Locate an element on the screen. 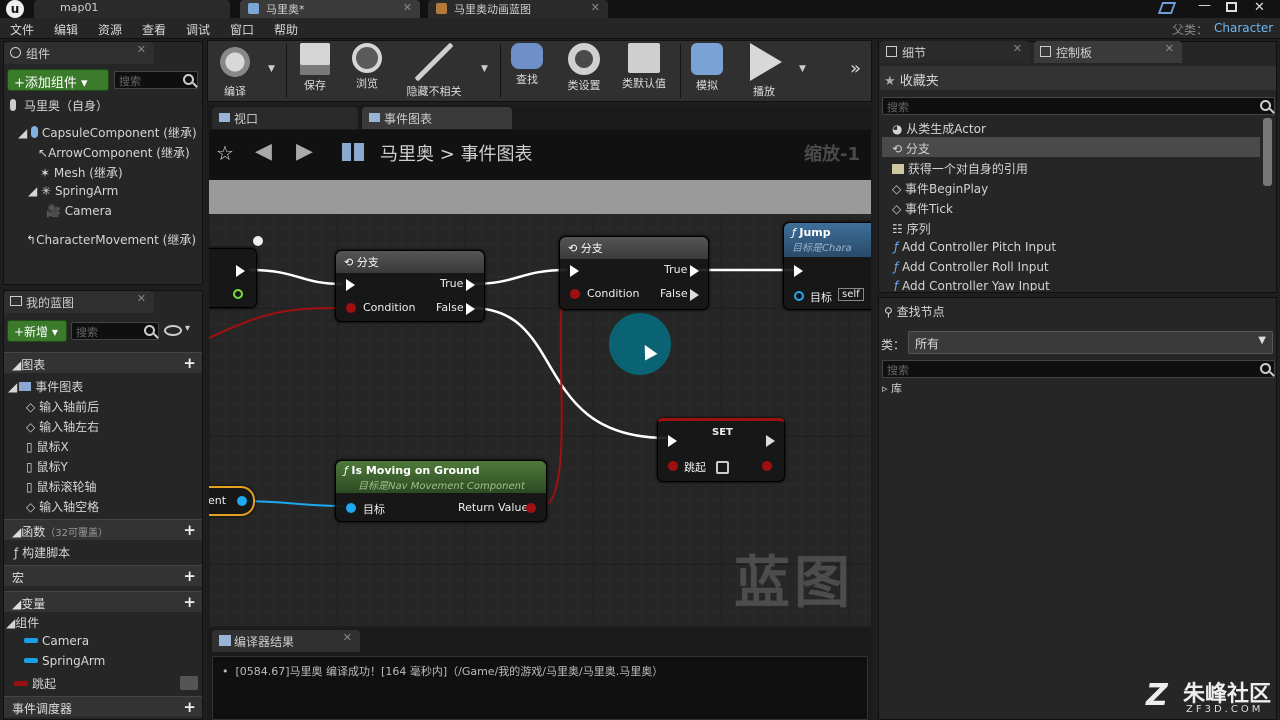  true-exec-pin is located at coordinates (694, 271).